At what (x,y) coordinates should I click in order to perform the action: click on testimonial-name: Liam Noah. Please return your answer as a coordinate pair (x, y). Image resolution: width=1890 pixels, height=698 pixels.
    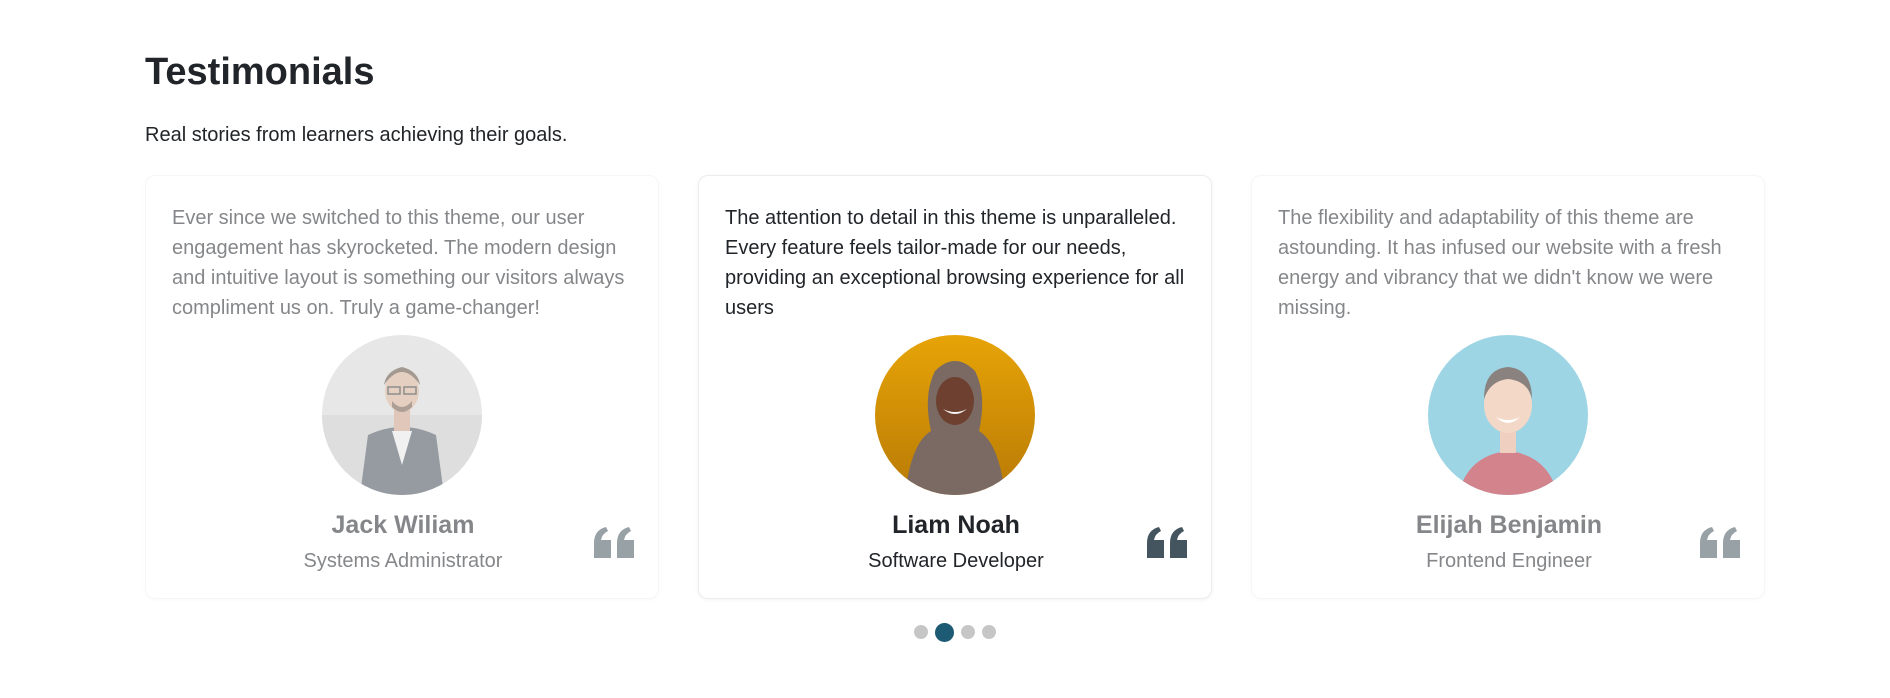
    Looking at the image, I should click on (956, 525).